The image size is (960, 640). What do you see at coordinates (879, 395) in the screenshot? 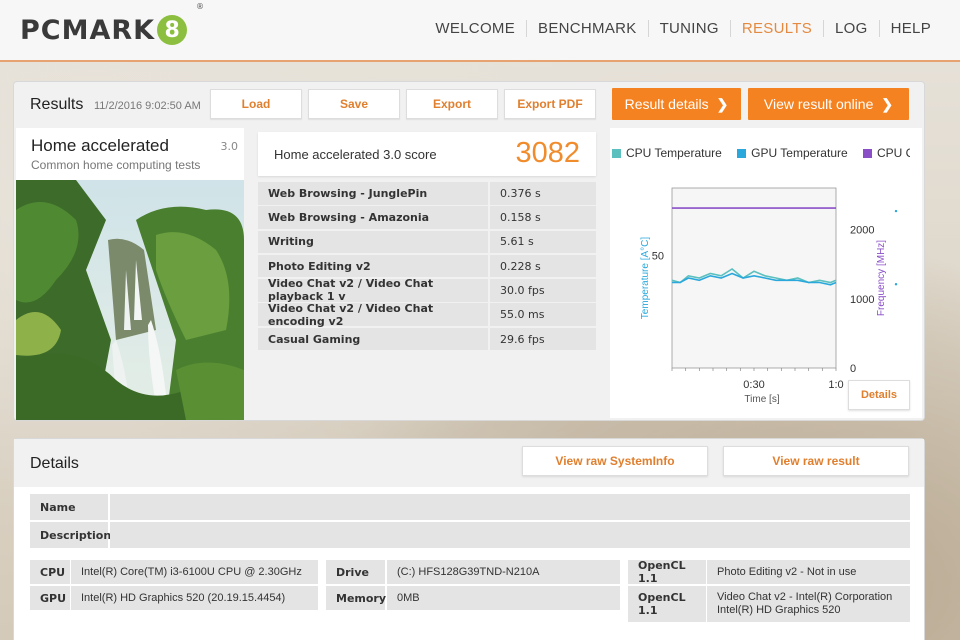
I see `chart-details-button: Details` at bounding box center [879, 395].